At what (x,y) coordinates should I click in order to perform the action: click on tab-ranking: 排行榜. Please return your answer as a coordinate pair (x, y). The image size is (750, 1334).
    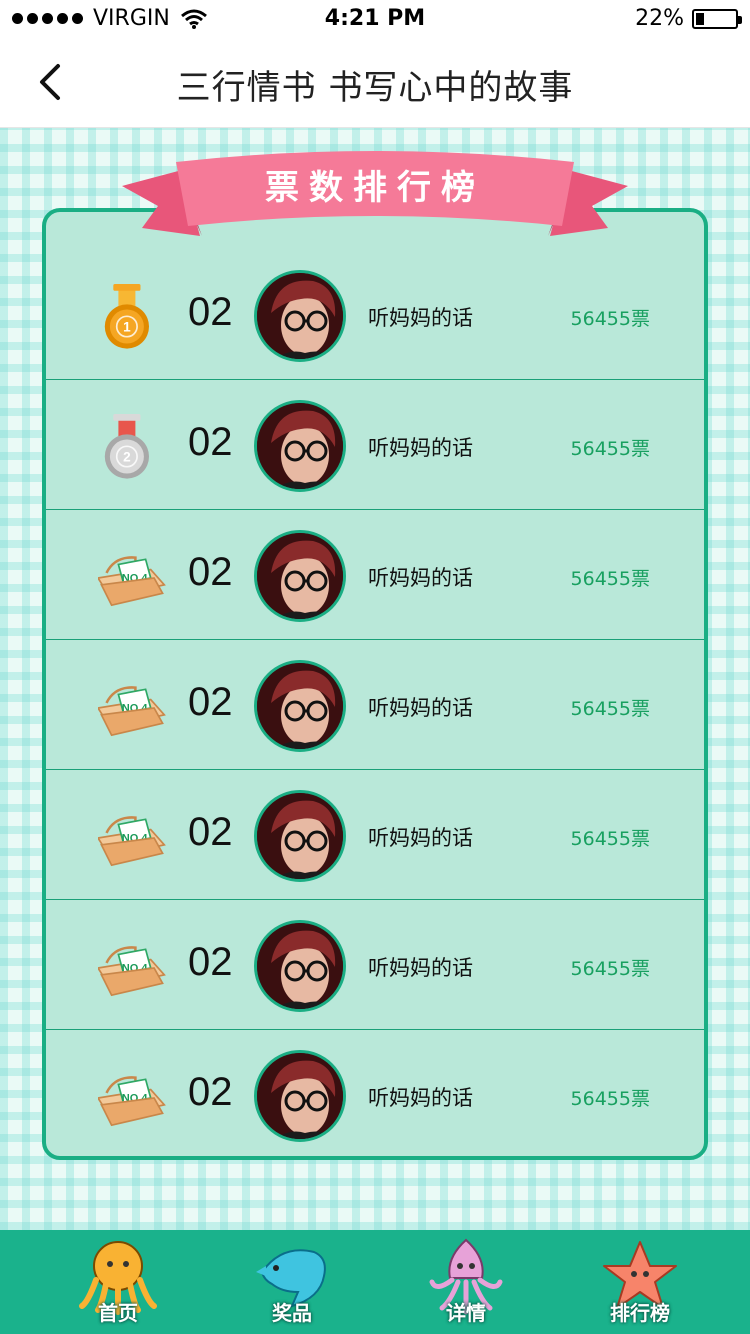
    Looking at the image, I should click on (640, 1282).